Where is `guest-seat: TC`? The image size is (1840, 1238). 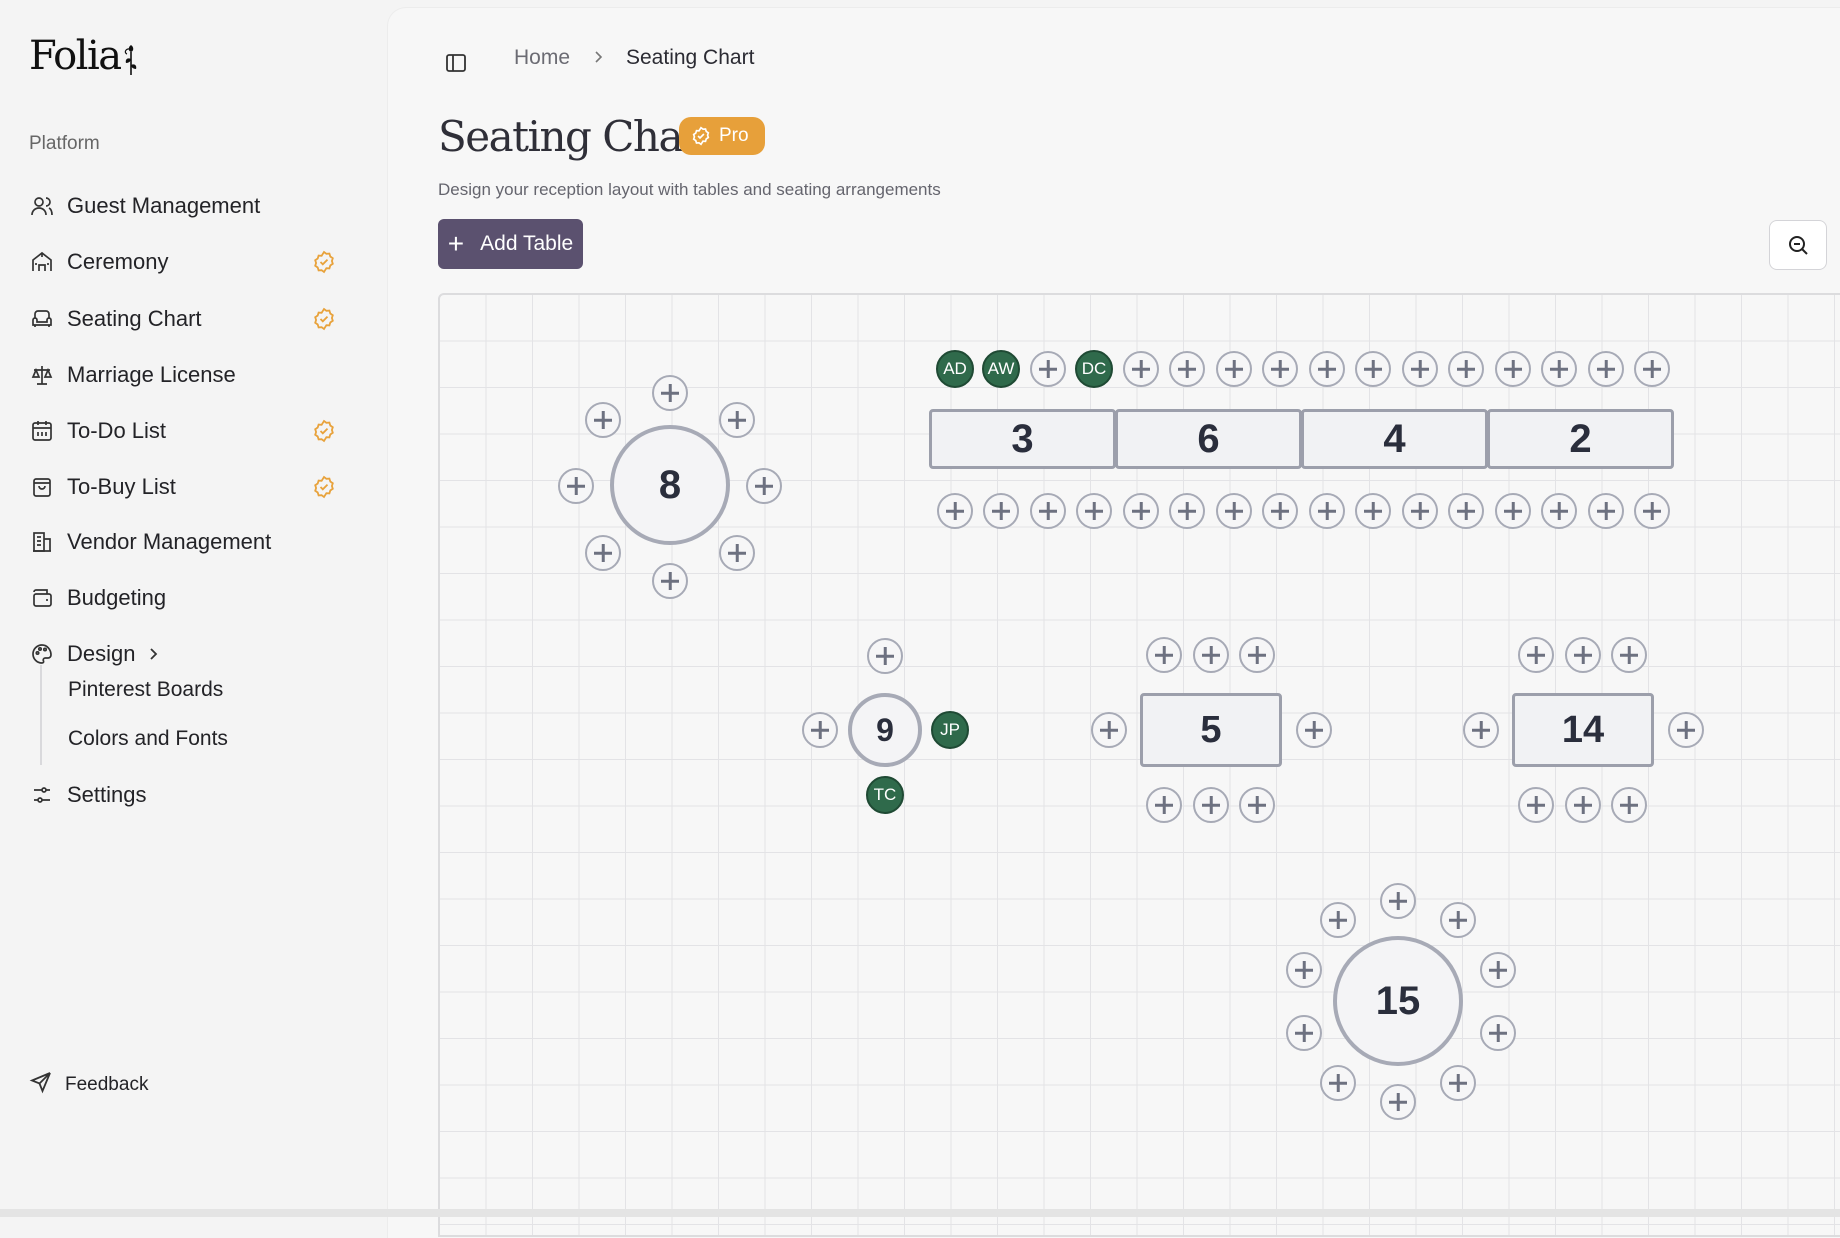
guest-seat: TC is located at coordinates (885, 795).